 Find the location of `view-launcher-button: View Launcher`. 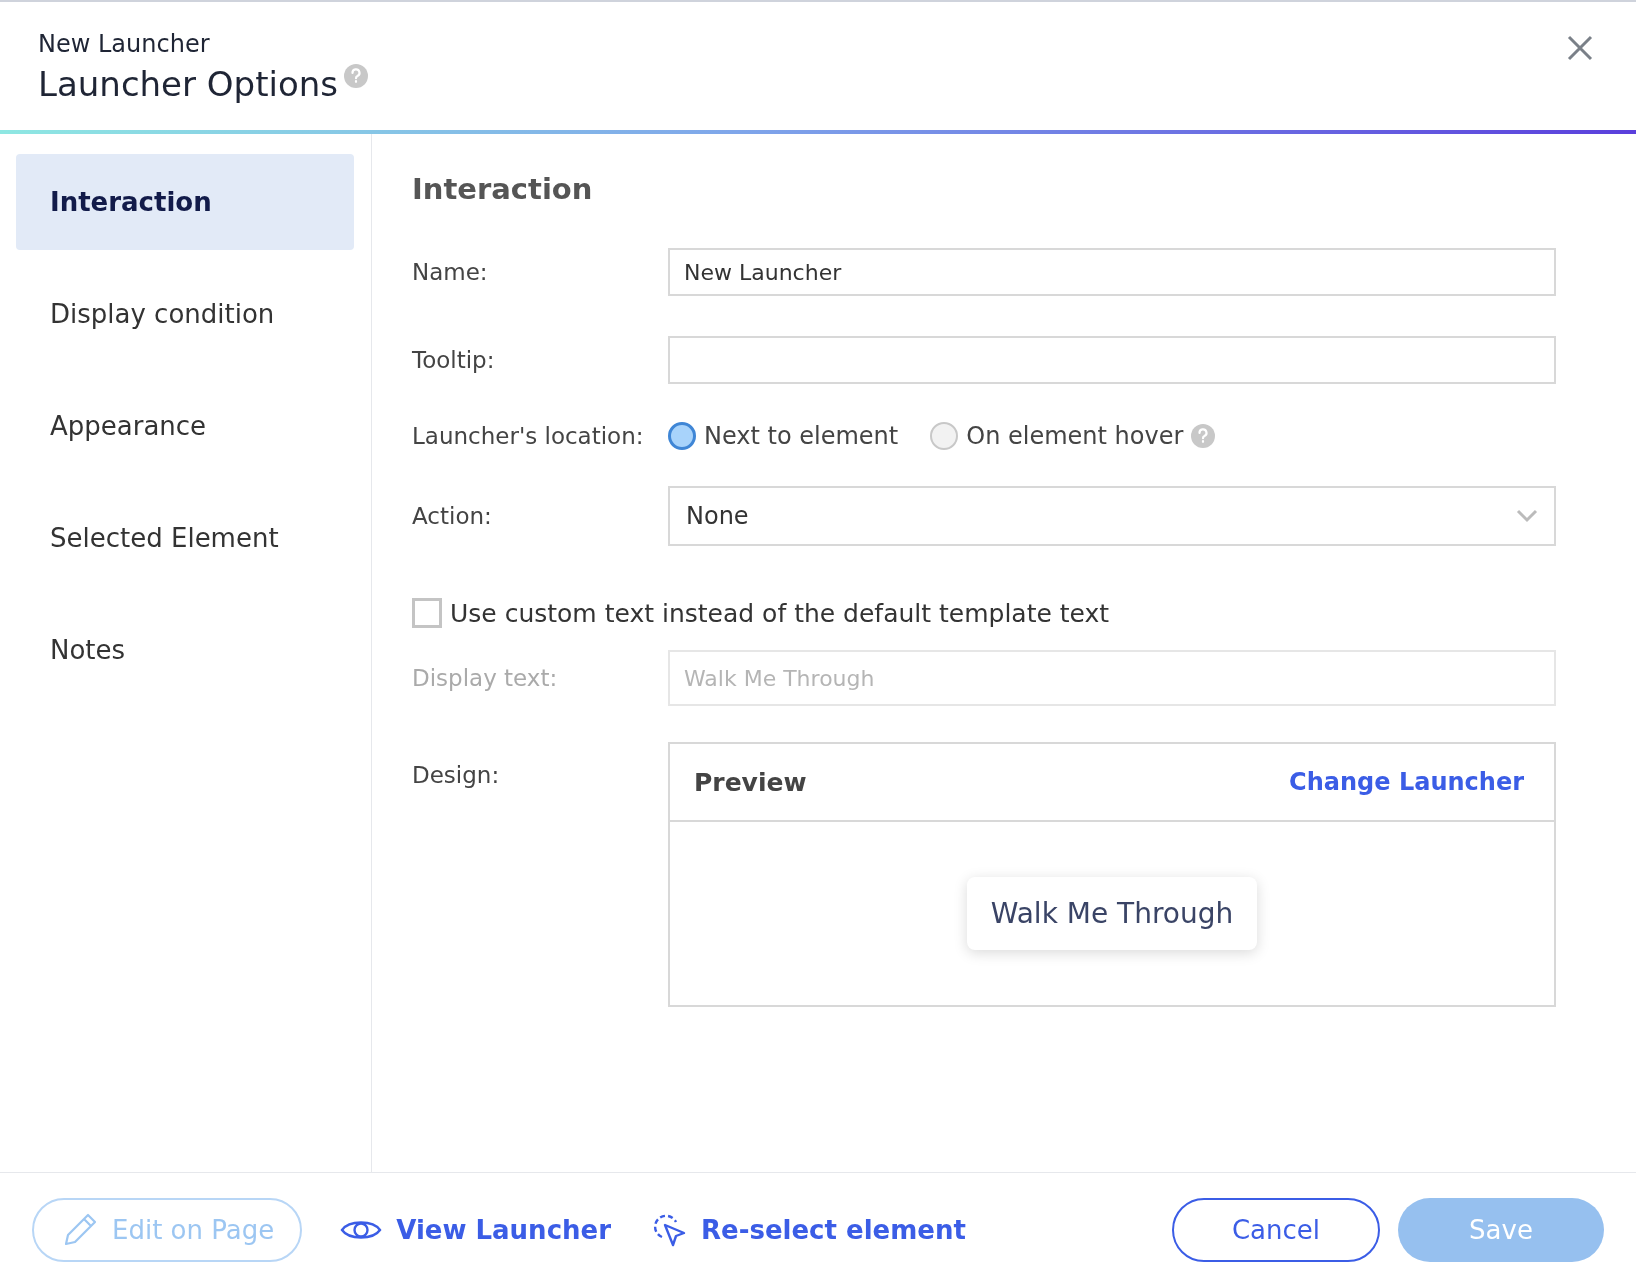

view-launcher-button: View Launcher is located at coordinates (475, 1229).